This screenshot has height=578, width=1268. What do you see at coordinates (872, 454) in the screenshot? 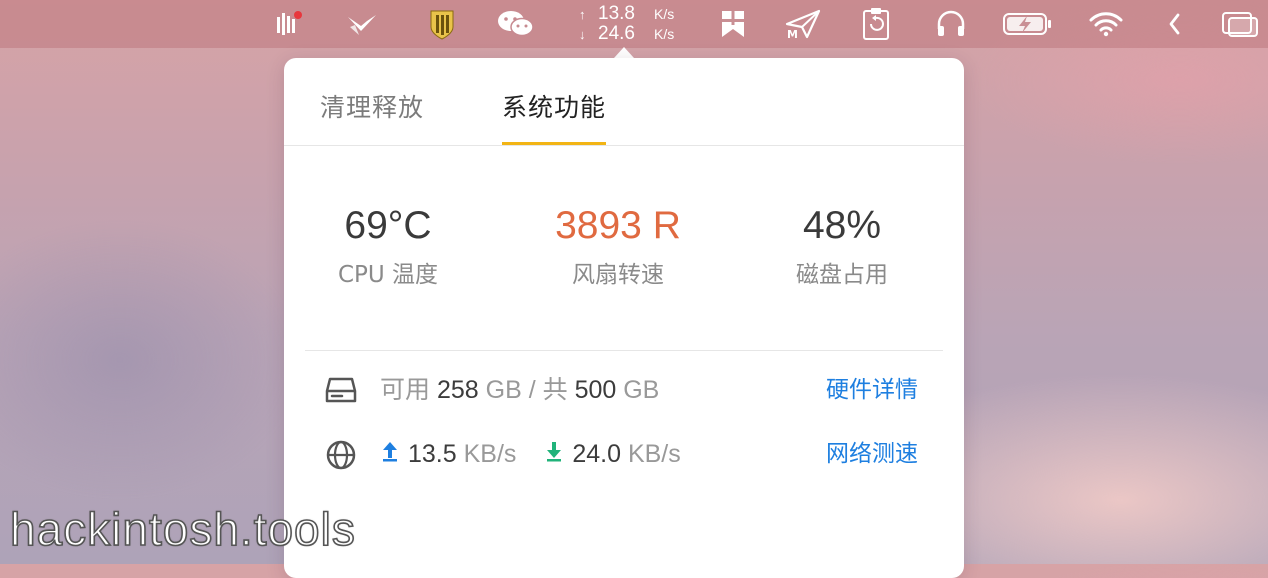
I see `network-speed-test-link: 网络测速` at bounding box center [872, 454].